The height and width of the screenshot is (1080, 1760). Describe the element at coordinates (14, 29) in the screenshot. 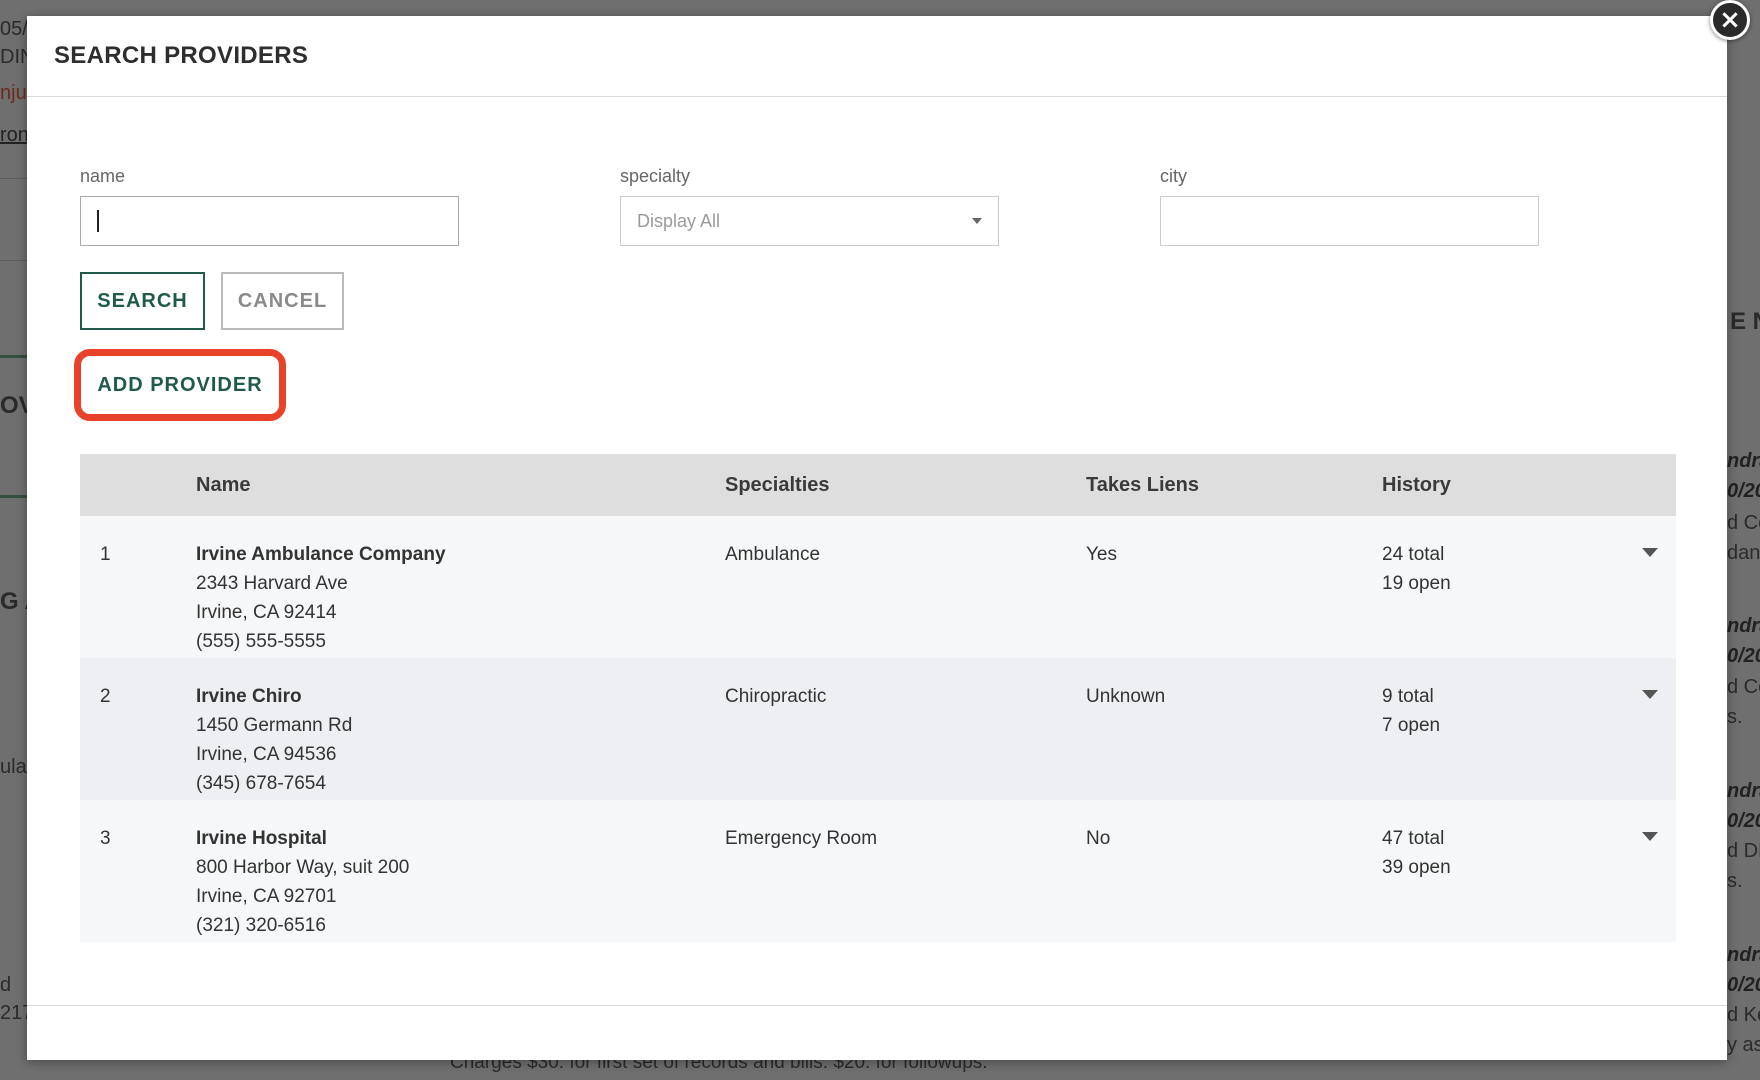

I see `bg-text: 05/` at that location.